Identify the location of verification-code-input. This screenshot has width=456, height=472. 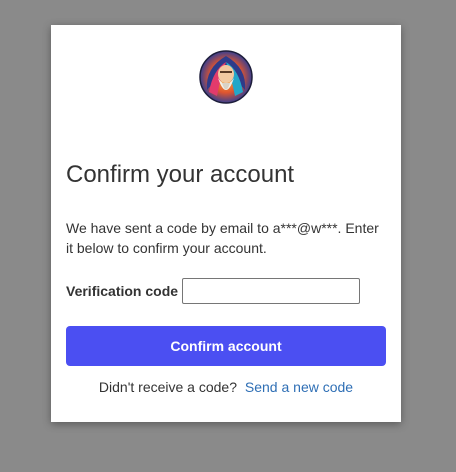
(271, 291).